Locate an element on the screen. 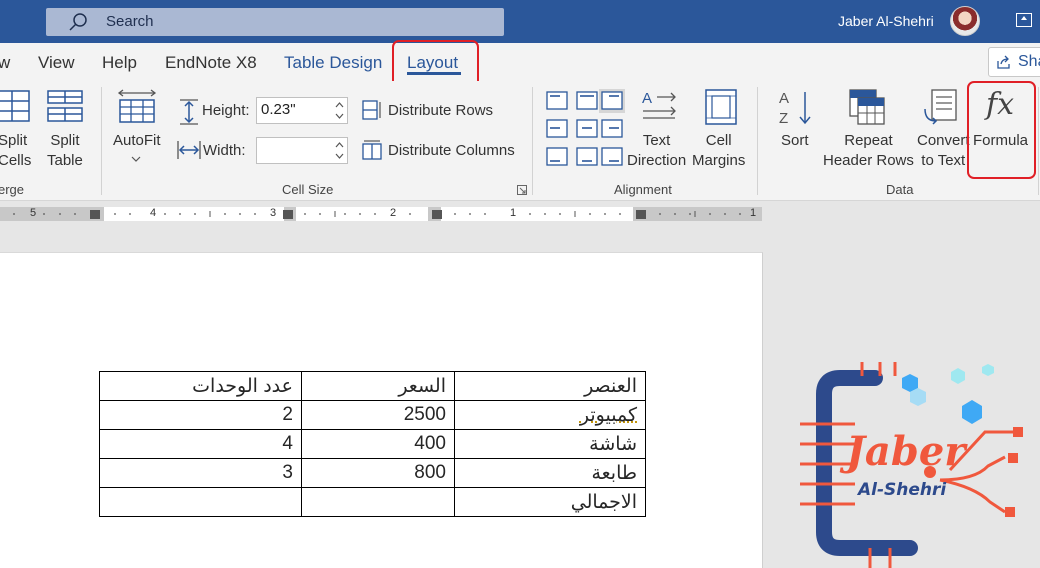 The width and height of the screenshot is (1040, 568). table-cell: 4 is located at coordinates (201, 444).